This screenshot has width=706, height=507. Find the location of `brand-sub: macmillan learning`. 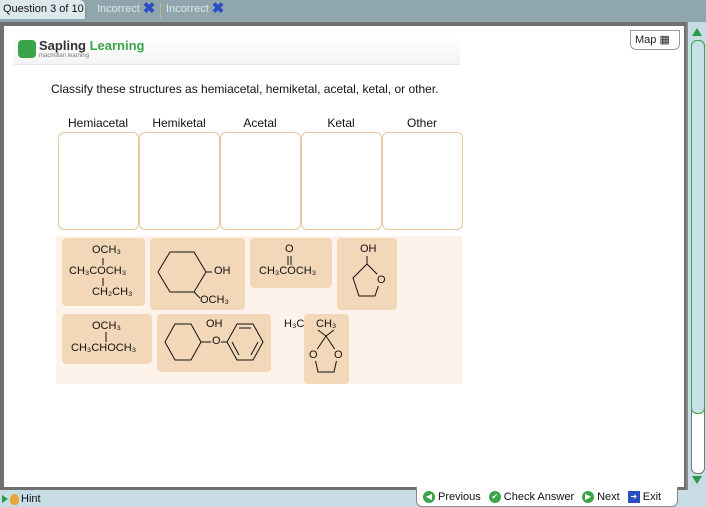

brand-sub: macmillan learning is located at coordinates (64, 56).